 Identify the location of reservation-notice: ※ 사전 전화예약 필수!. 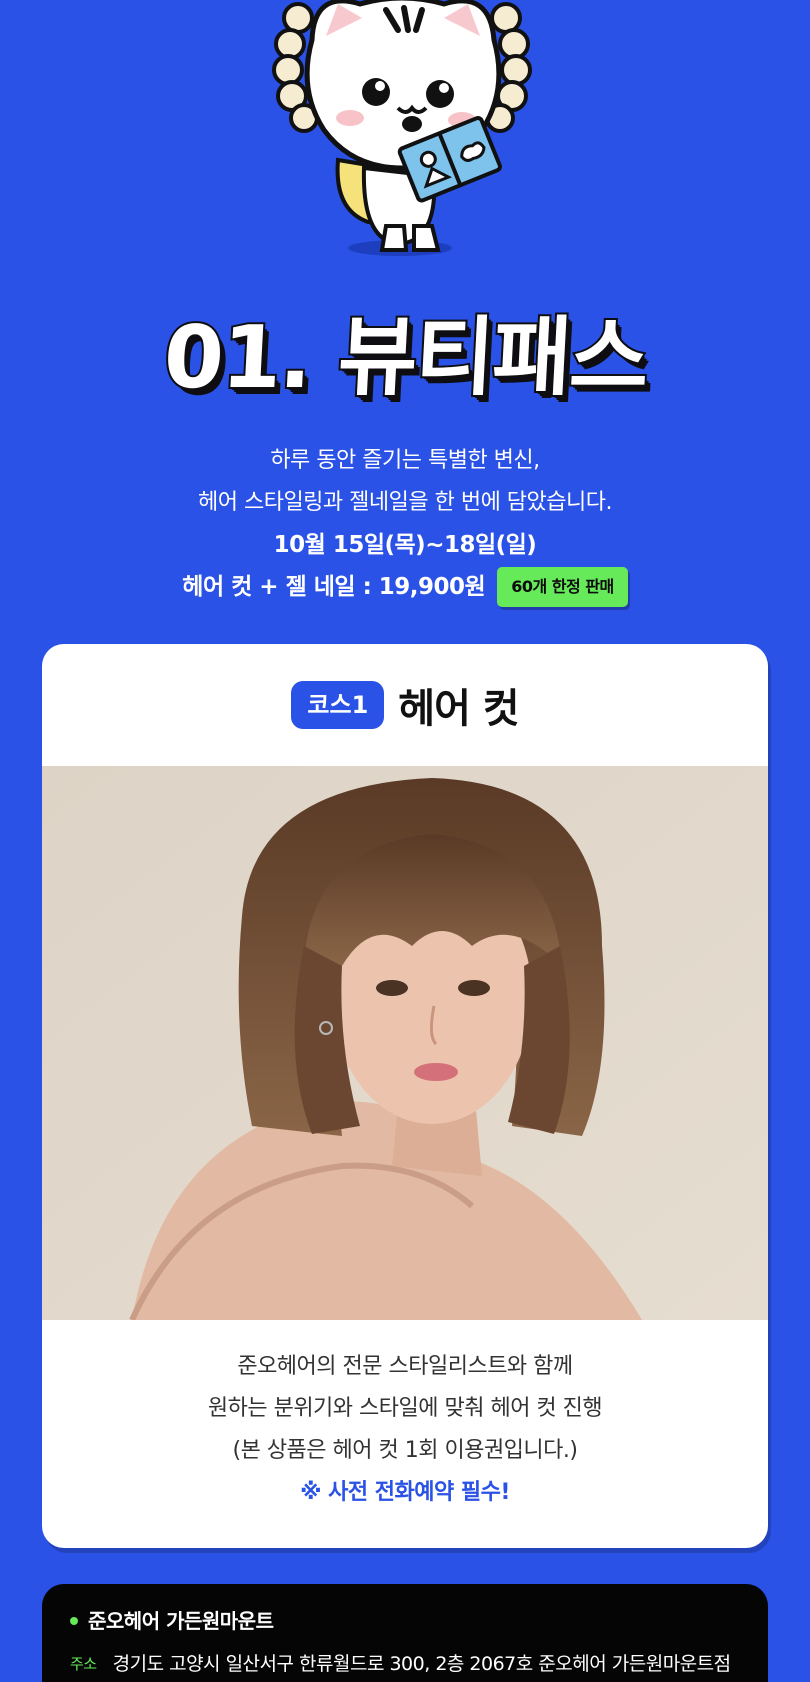
(405, 1492).